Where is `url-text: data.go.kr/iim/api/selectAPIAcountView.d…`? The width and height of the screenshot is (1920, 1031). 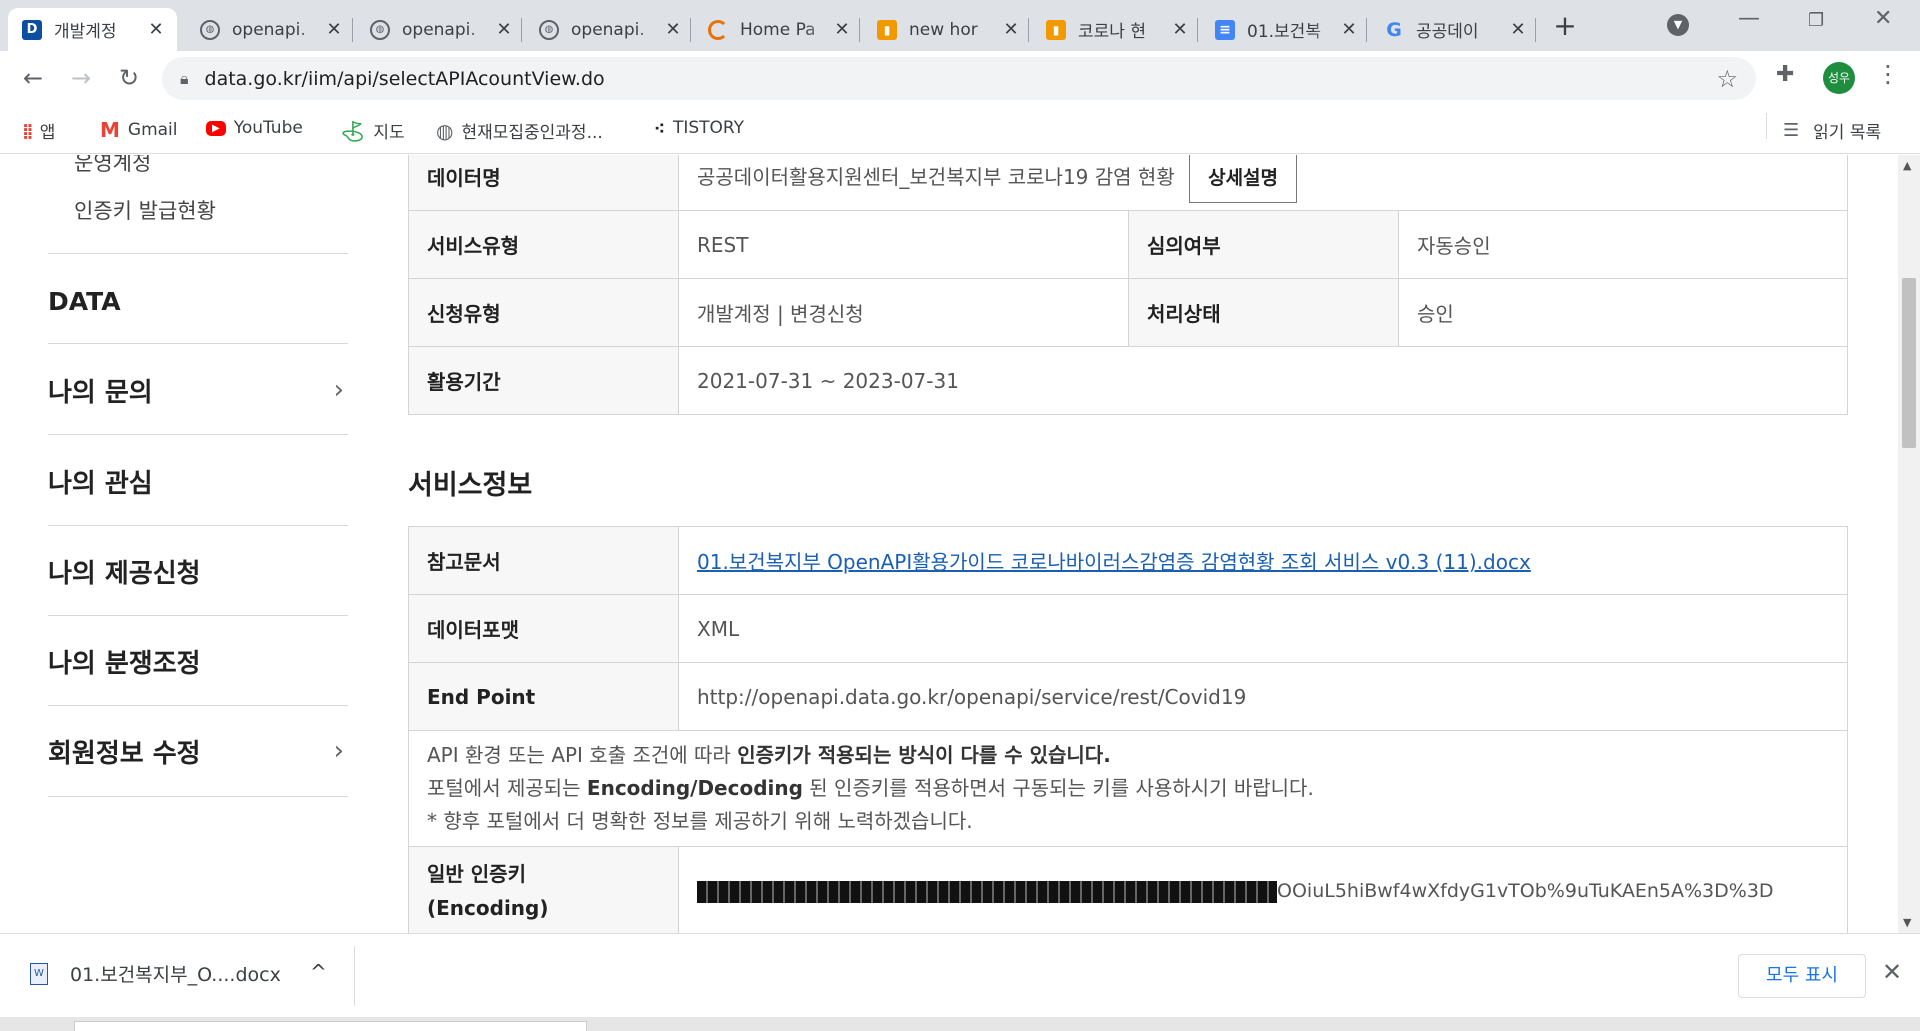 url-text: data.go.kr/iim/api/selectAPIAcountView.d… is located at coordinates (405, 79).